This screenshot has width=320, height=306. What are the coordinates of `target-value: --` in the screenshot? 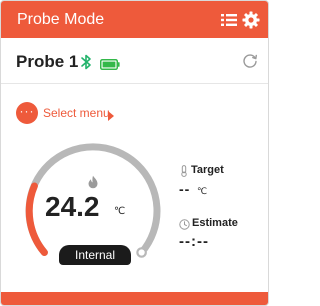 It's located at (185, 189).